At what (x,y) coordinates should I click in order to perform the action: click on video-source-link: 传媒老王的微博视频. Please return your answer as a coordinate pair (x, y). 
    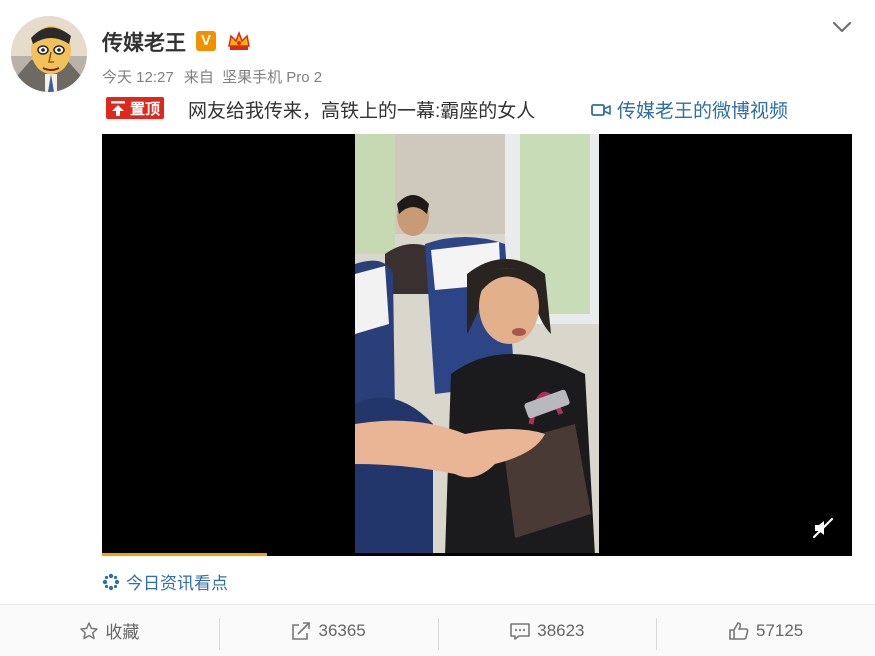
    Looking at the image, I should click on (689, 109).